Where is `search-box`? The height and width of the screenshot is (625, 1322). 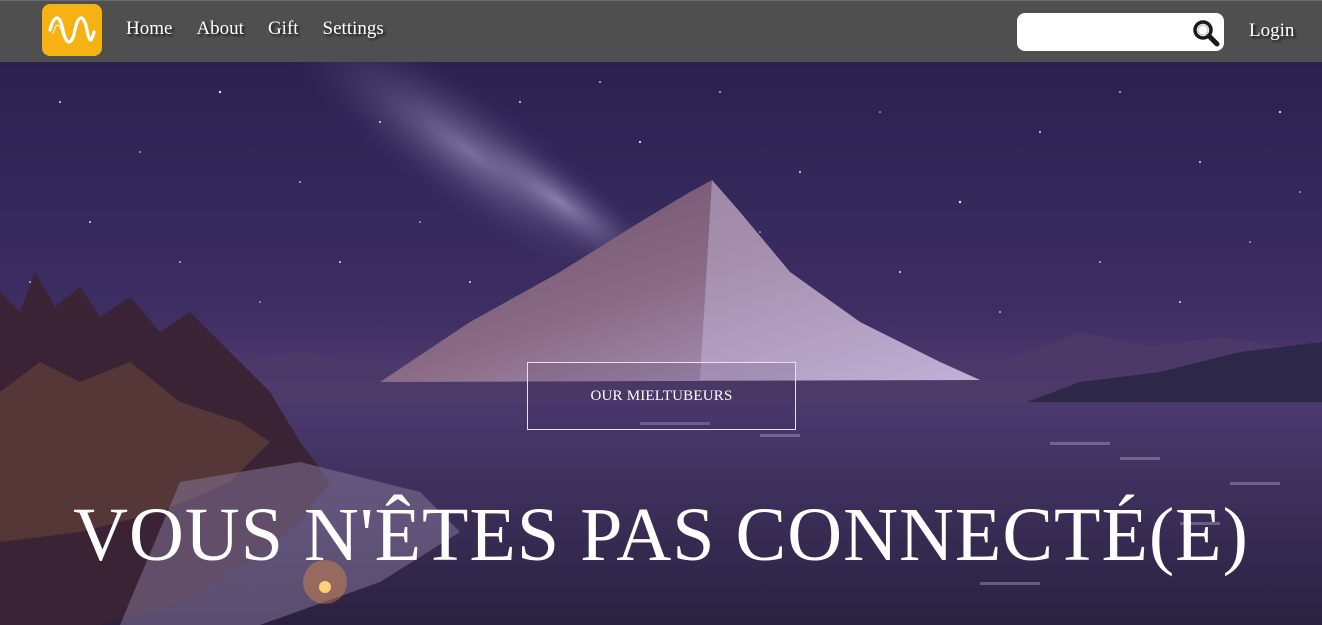
search-box is located at coordinates (1120, 32).